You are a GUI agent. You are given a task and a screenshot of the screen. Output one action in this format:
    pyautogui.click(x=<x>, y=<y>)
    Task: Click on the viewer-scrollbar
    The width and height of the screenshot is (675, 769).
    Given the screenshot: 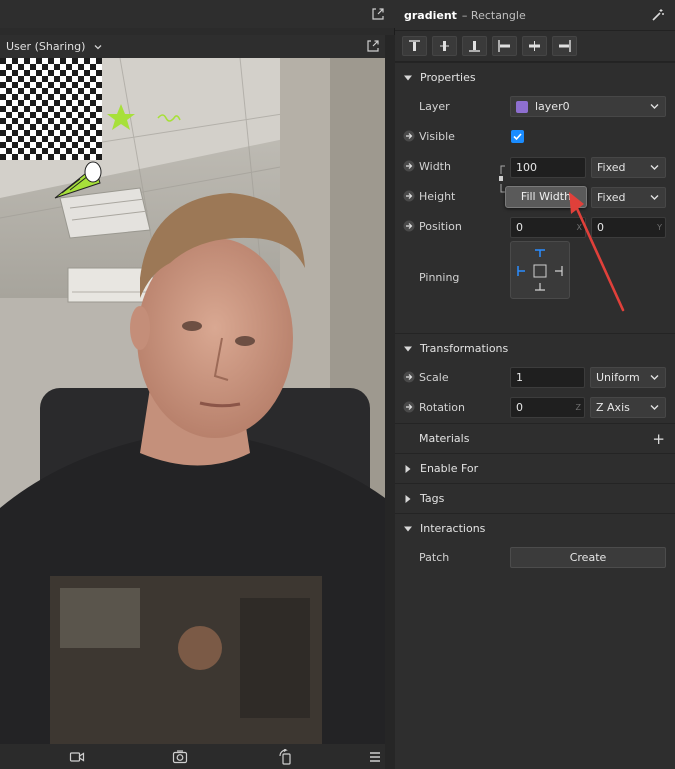 What is the action you would take?
    pyautogui.click(x=390, y=402)
    